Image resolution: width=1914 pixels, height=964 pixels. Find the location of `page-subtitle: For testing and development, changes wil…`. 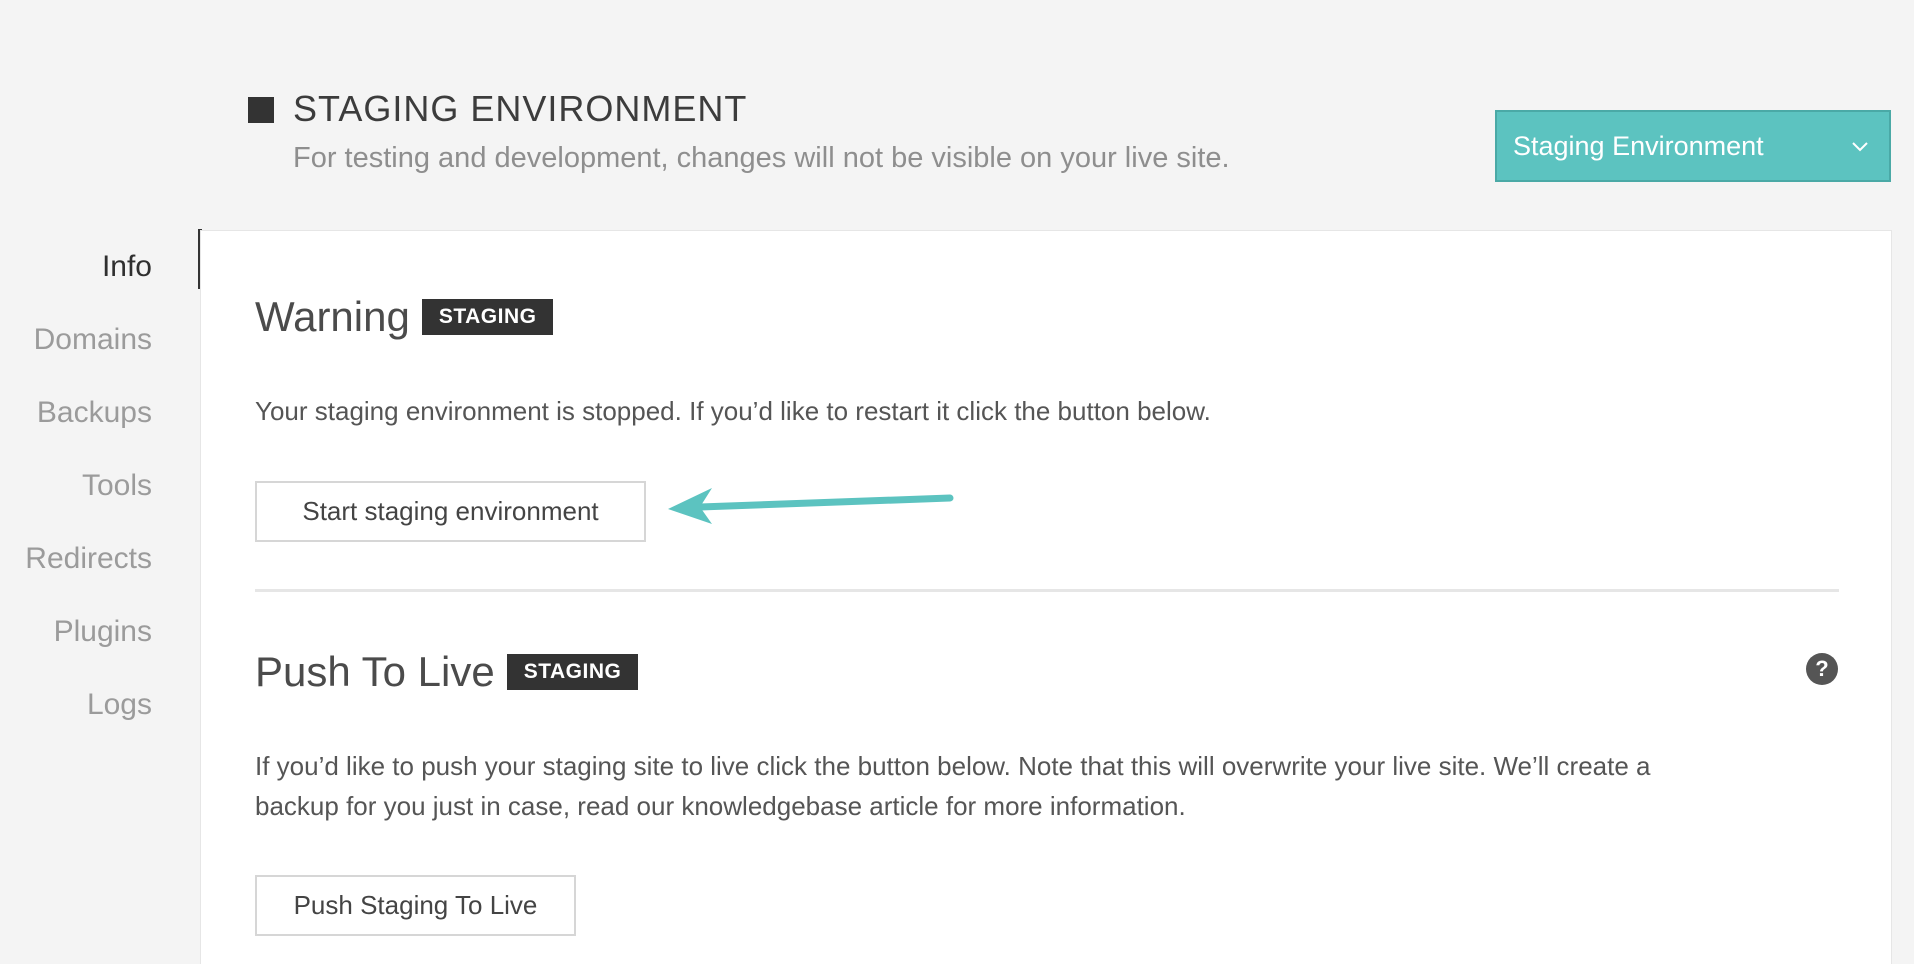

page-subtitle: For testing and development, changes wil… is located at coordinates (761, 158).